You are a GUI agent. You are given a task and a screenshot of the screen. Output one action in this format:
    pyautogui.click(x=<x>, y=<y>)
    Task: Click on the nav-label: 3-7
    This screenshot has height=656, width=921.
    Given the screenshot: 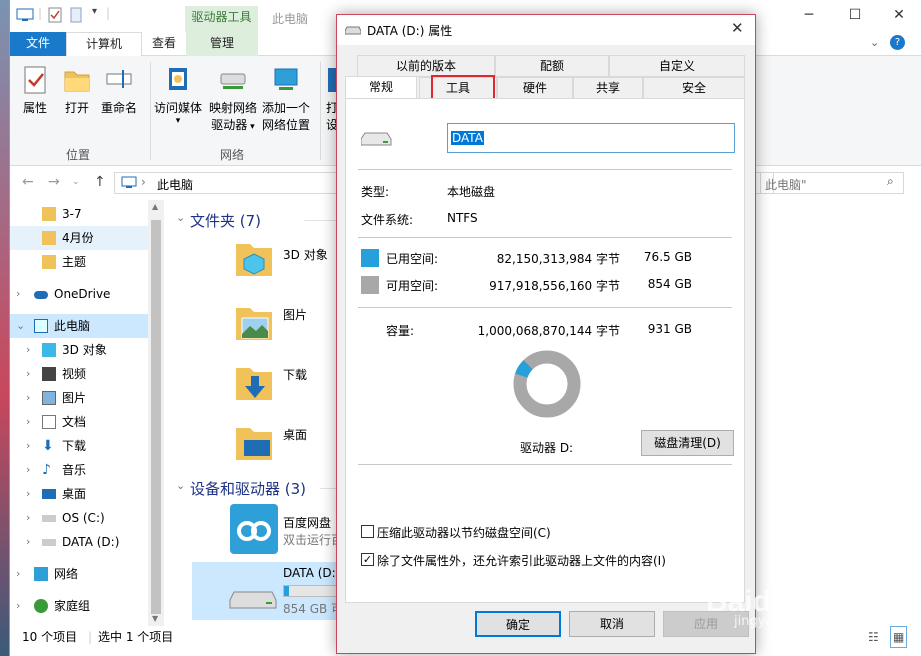 What is the action you would take?
    pyautogui.click(x=72, y=214)
    